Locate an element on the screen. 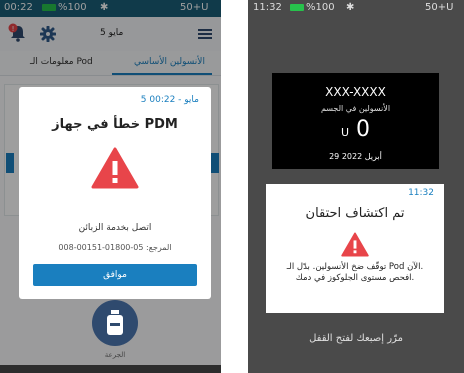  ok-button: موافق is located at coordinates (115, 275).